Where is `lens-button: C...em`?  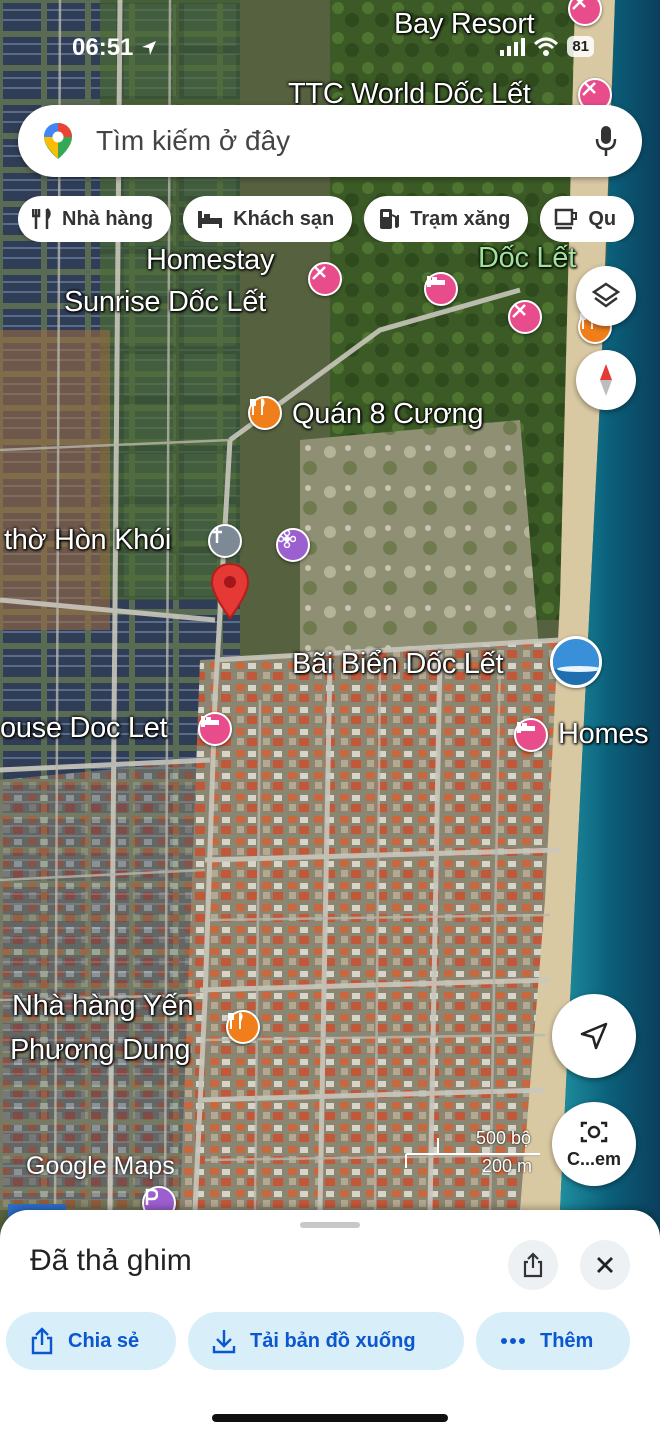
lens-button: C...em is located at coordinates (594, 1144).